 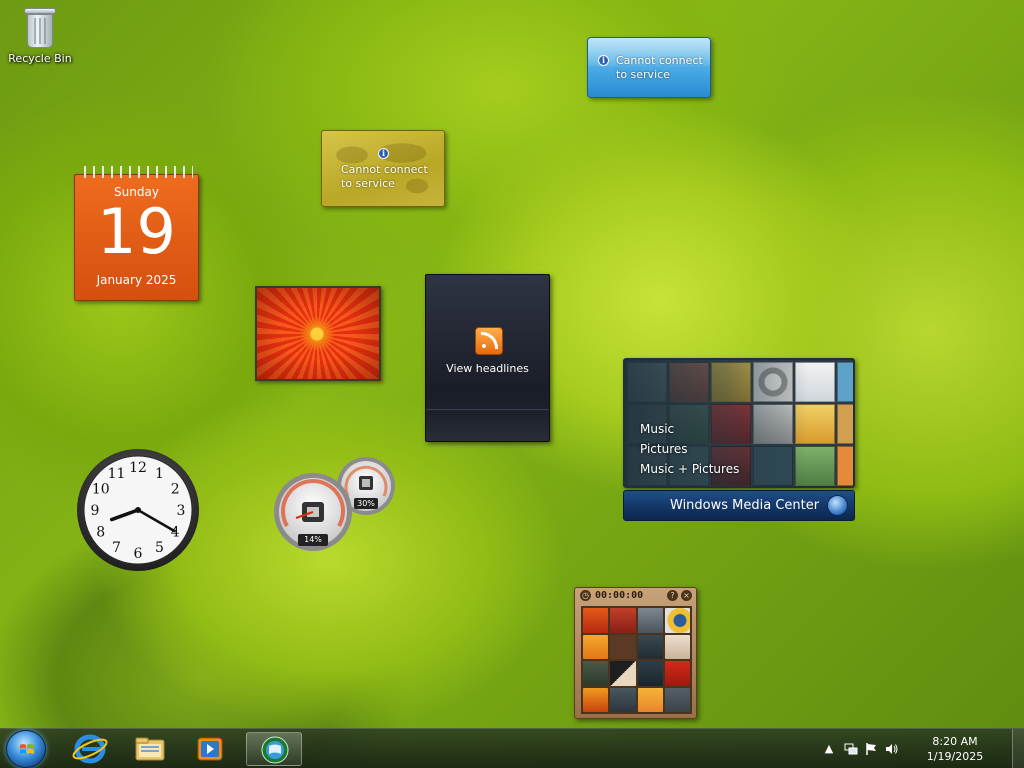 I want to click on clock-numeral: 1, so click(x=159, y=474).